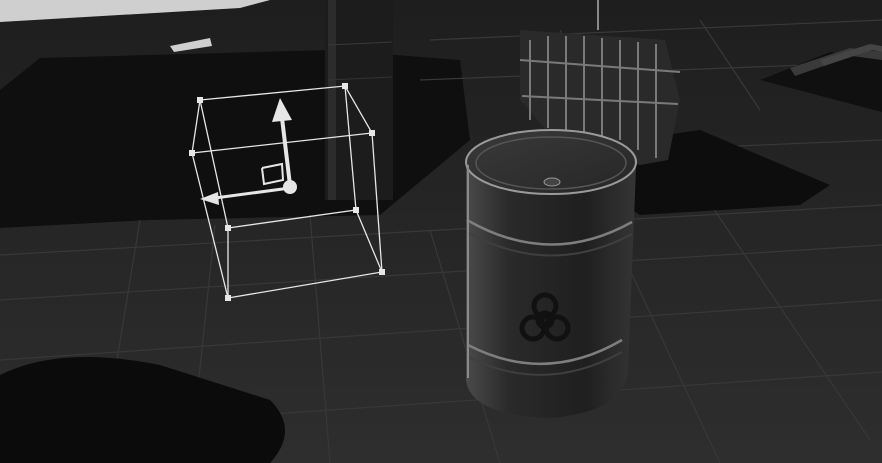 The height and width of the screenshot is (463, 882). Describe the element at coordinates (359, 100) in the screenshot. I see `wall-pillar` at that location.